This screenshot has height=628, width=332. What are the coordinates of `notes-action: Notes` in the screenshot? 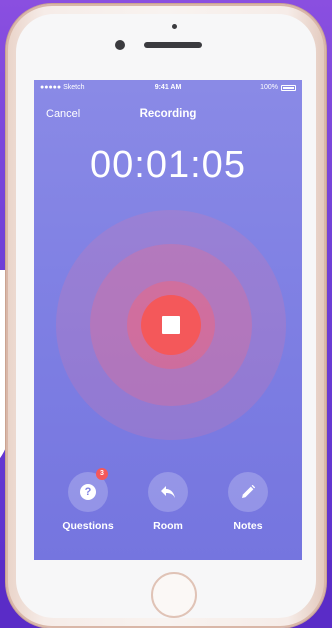 It's located at (248, 502).